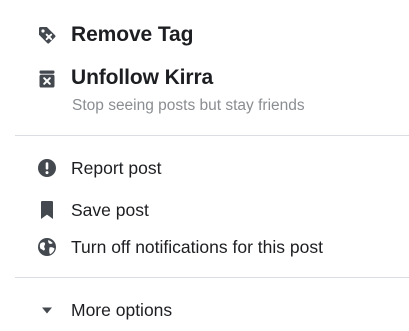 This screenshot has height=331, width=409. What do you see at coordinates (204, 210) in the screenshot?
I see `save-post-item: Save post` at bounding box center [204, 210].